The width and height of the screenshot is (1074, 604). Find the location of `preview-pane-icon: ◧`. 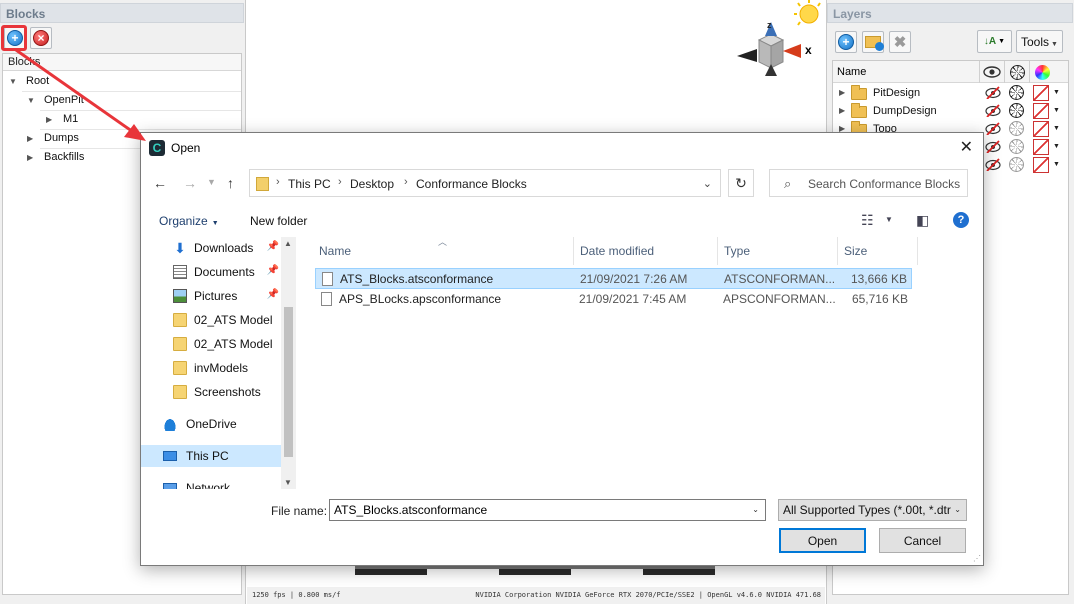

preview-pane-icon: ◧ is located at coordinates (922, 220).